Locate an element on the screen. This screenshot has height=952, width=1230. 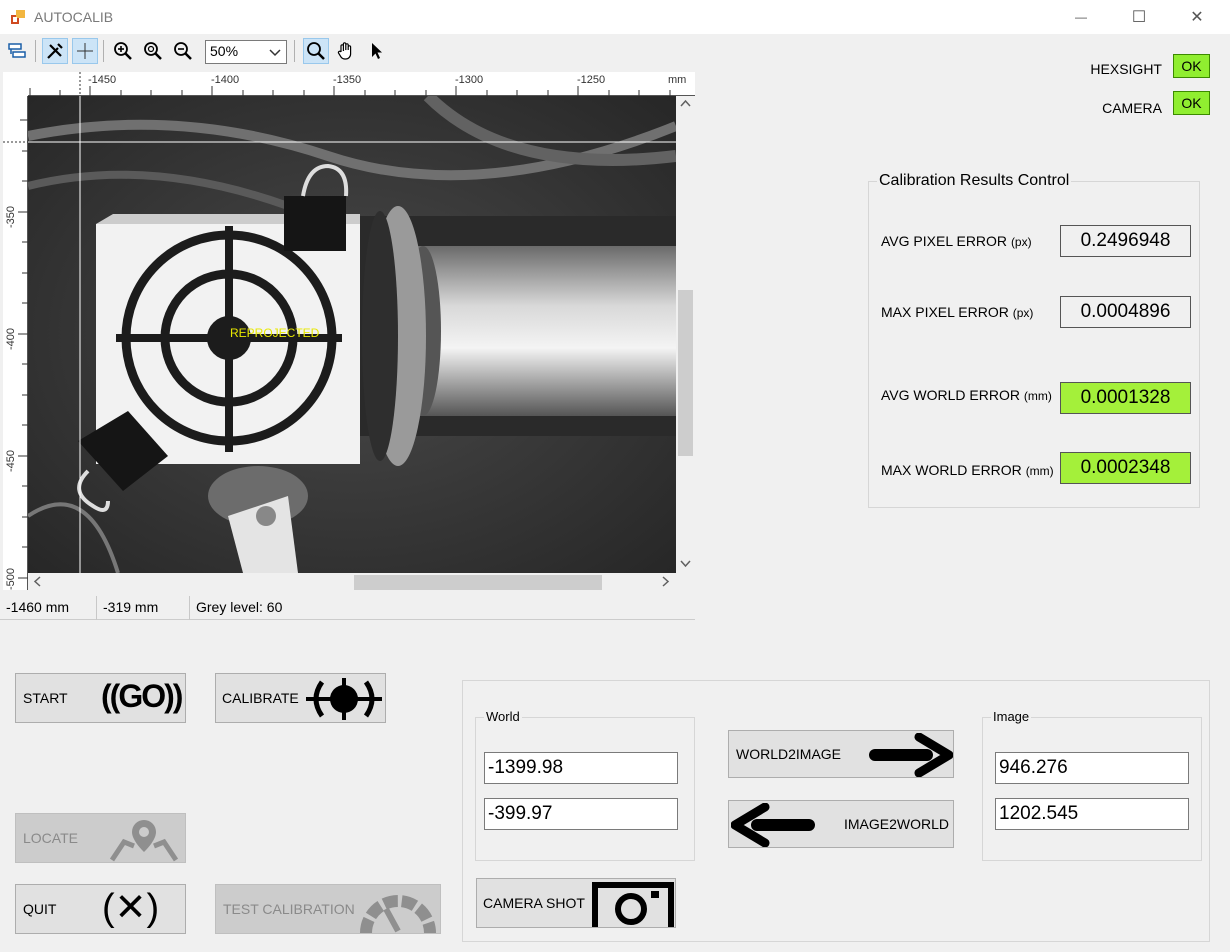
zoom-in-button is located at coordinates (123, 51).